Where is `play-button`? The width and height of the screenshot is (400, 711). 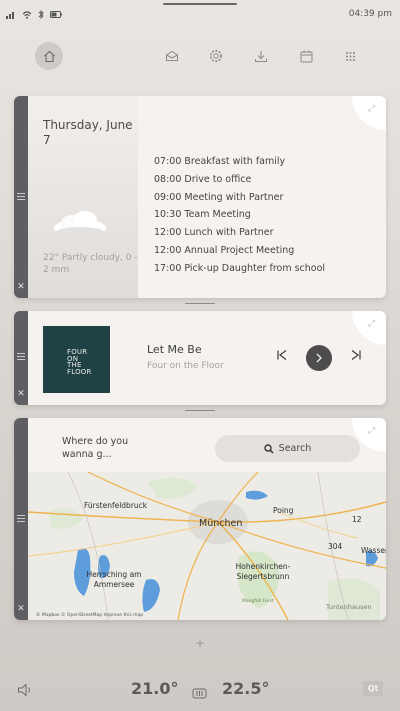 play-button is located at coordinates (319, 358).